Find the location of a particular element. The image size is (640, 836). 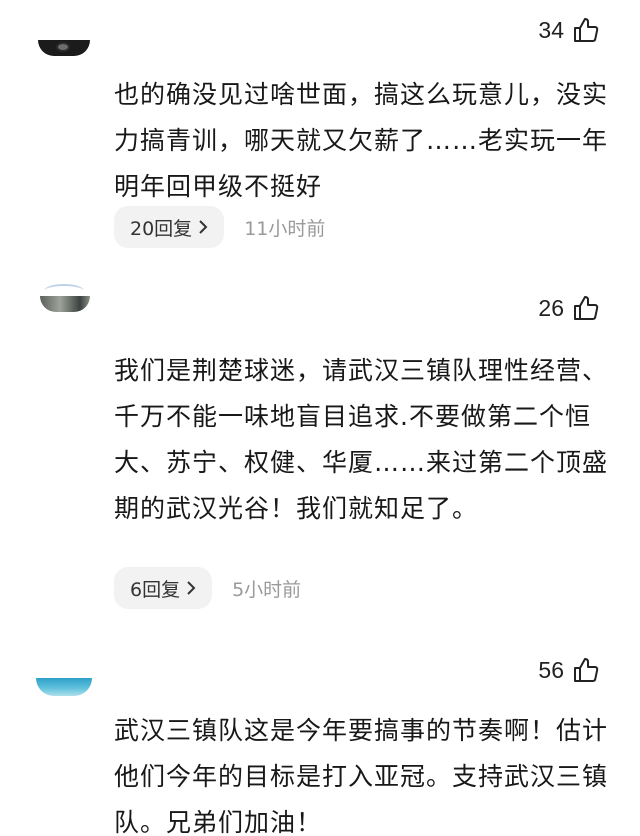

like-button: 56 is located at coordinates (569, 670).